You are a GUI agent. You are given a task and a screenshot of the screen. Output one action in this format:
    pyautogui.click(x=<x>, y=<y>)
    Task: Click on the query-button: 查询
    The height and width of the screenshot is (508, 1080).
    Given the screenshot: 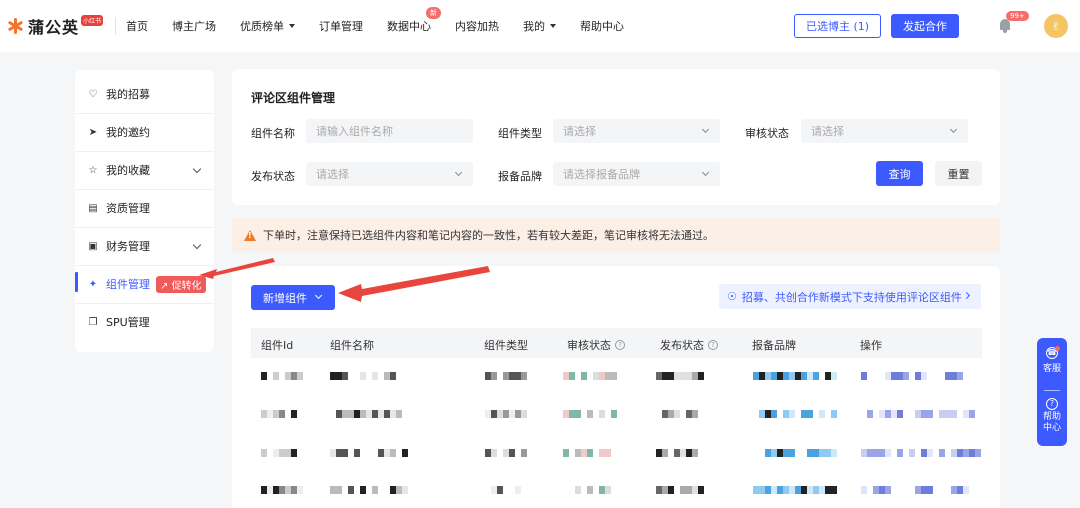 What is the action you would take?
    pyautogui.click(x=899, y=173)
    